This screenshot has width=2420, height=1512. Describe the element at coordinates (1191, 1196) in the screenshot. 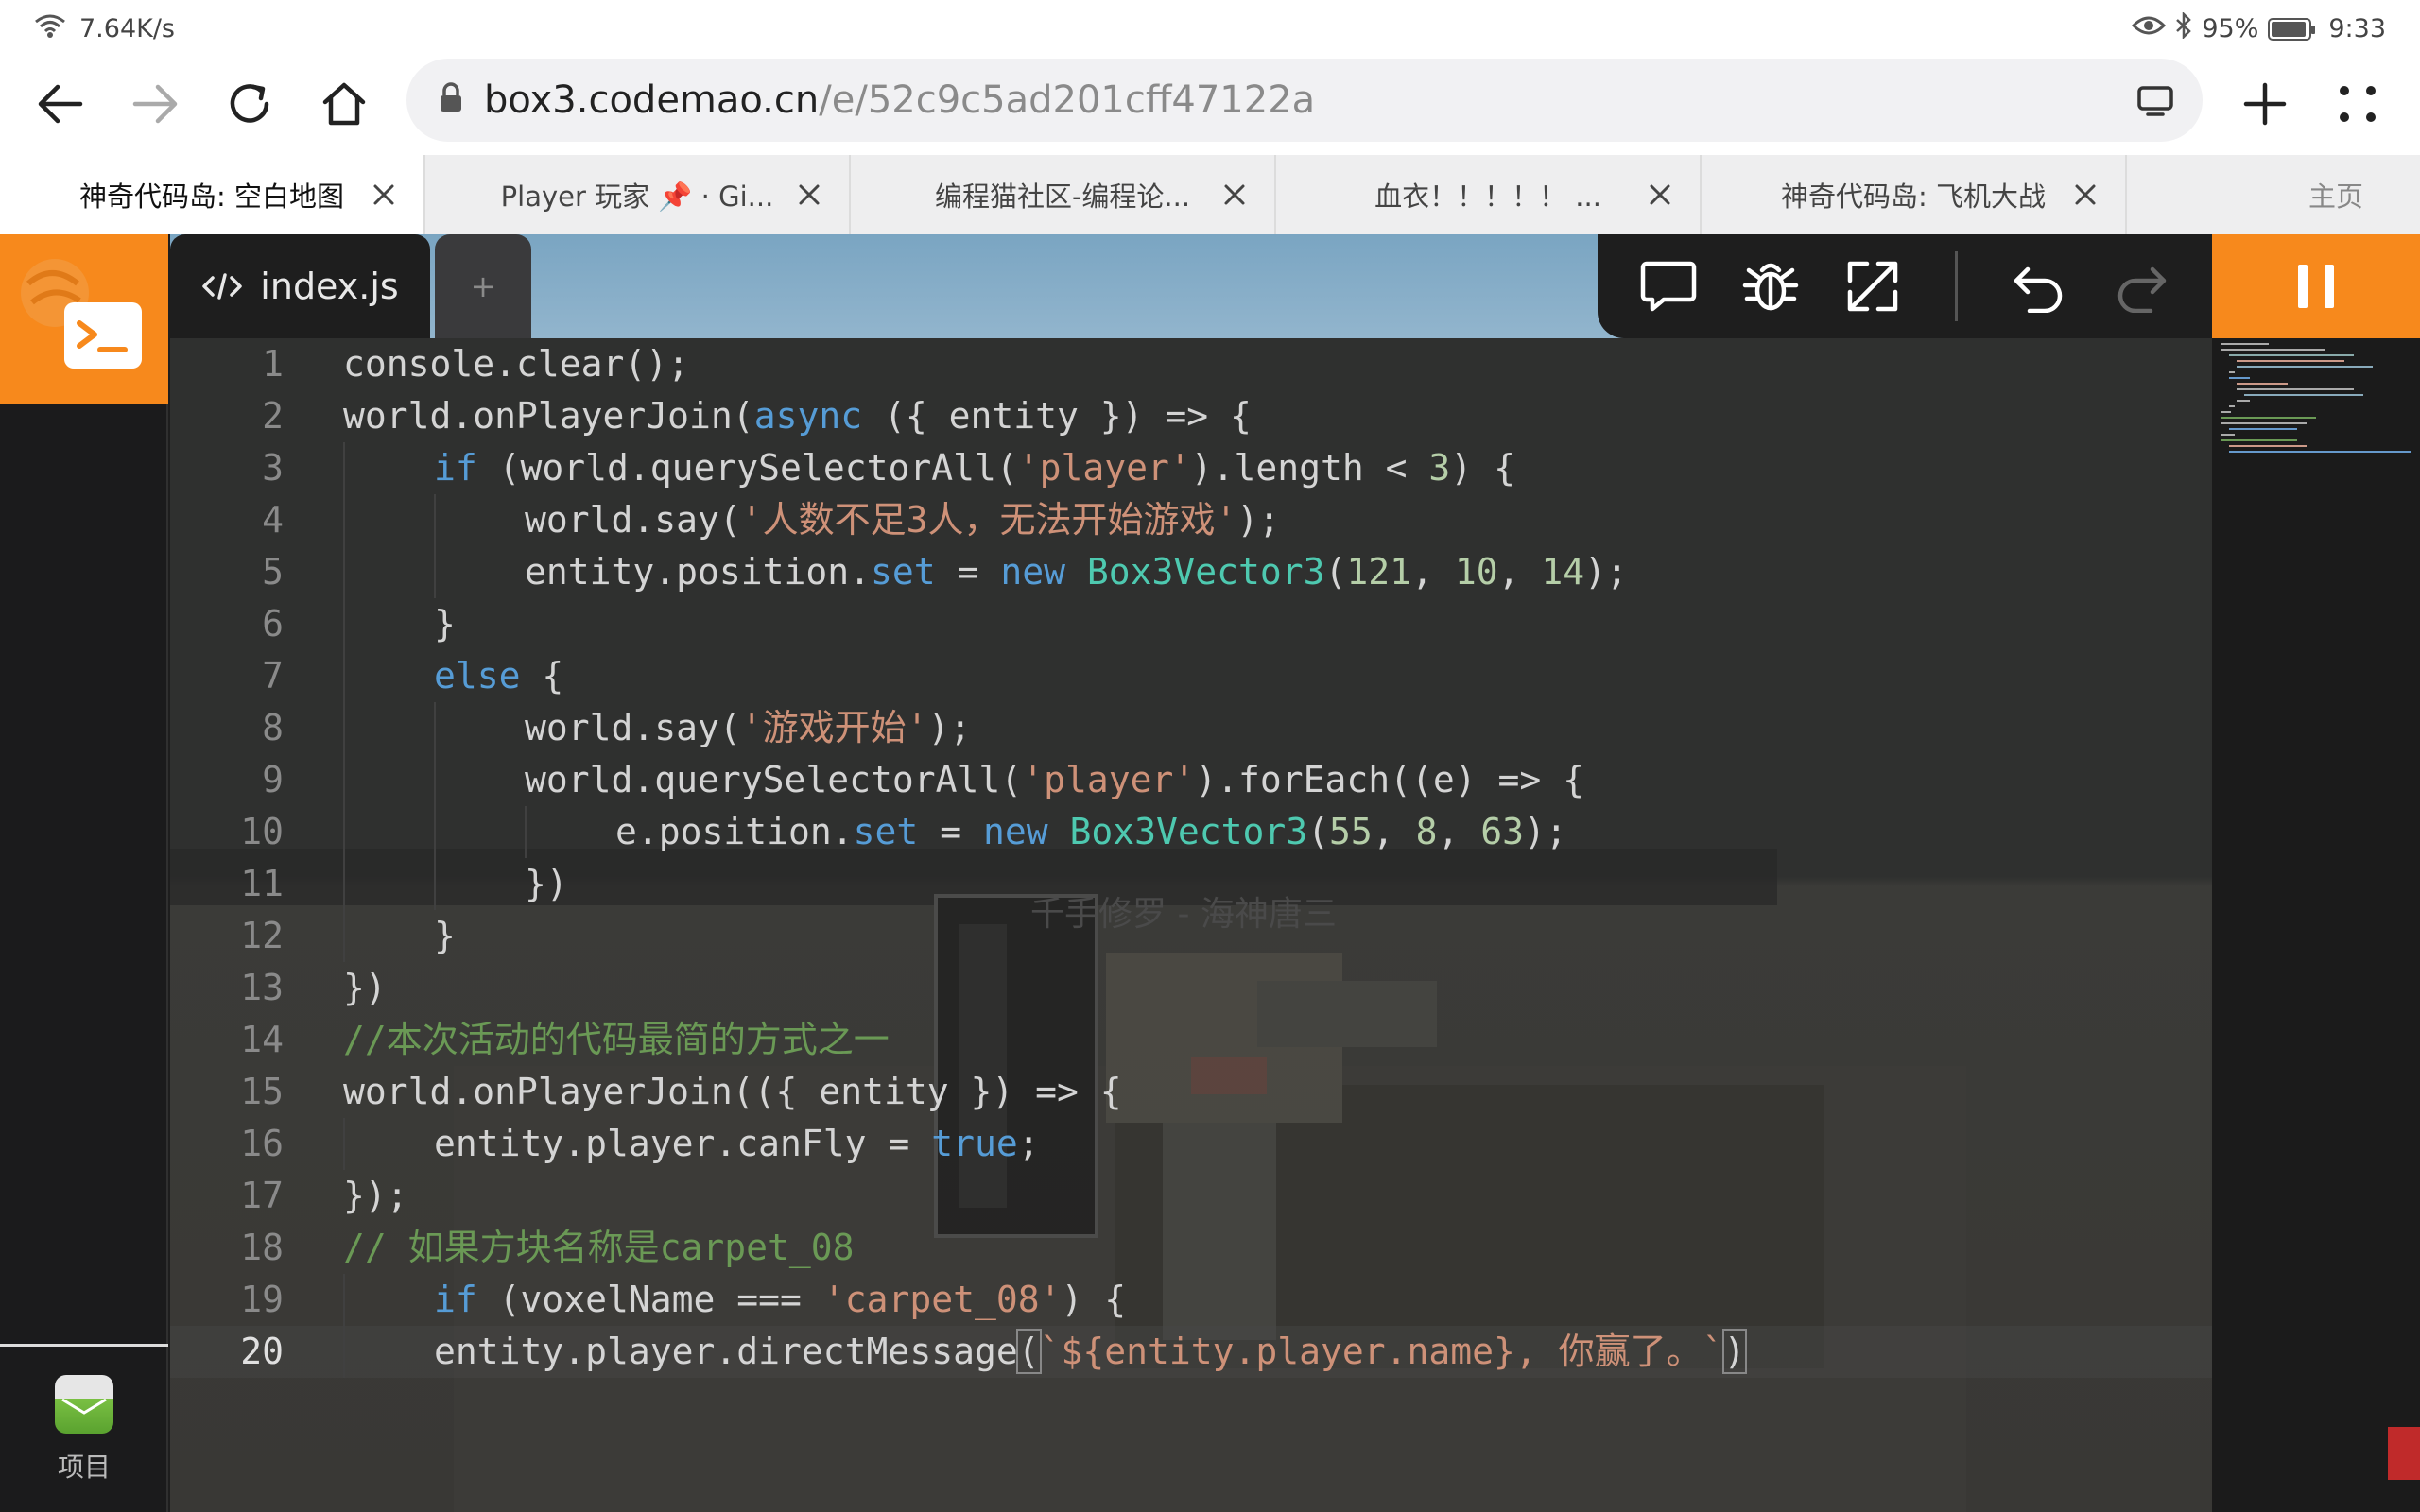

I see `code-line: 17});` at that location.